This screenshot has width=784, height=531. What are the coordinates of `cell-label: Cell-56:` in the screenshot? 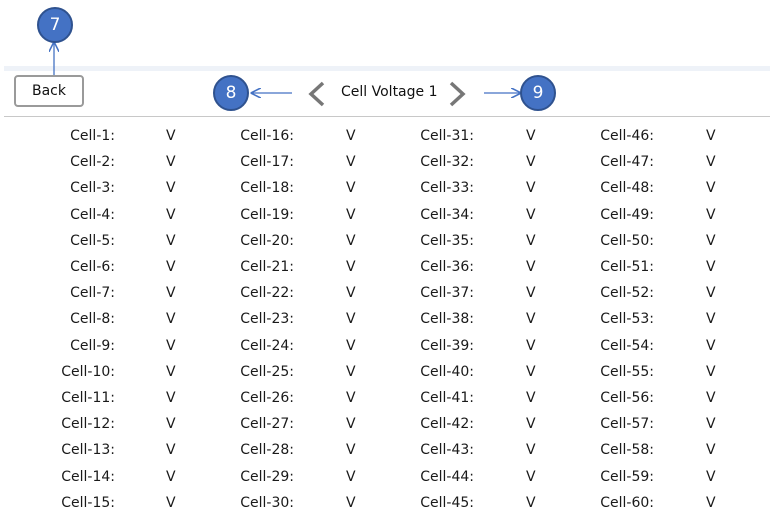 It's located at (627, 398).